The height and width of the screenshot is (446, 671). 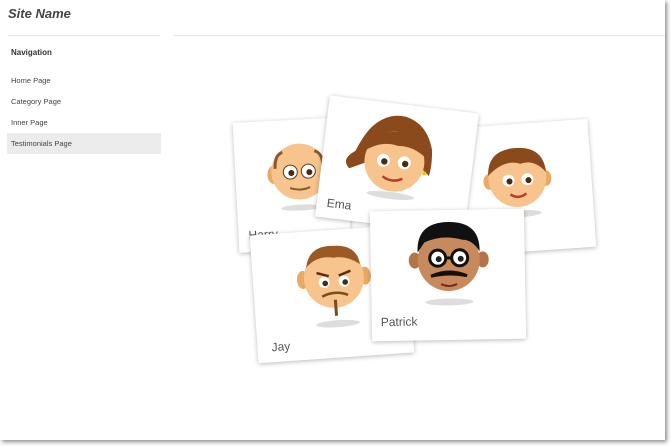 I want to click on testimonial-name: Ema, so click(x=339, y=204).